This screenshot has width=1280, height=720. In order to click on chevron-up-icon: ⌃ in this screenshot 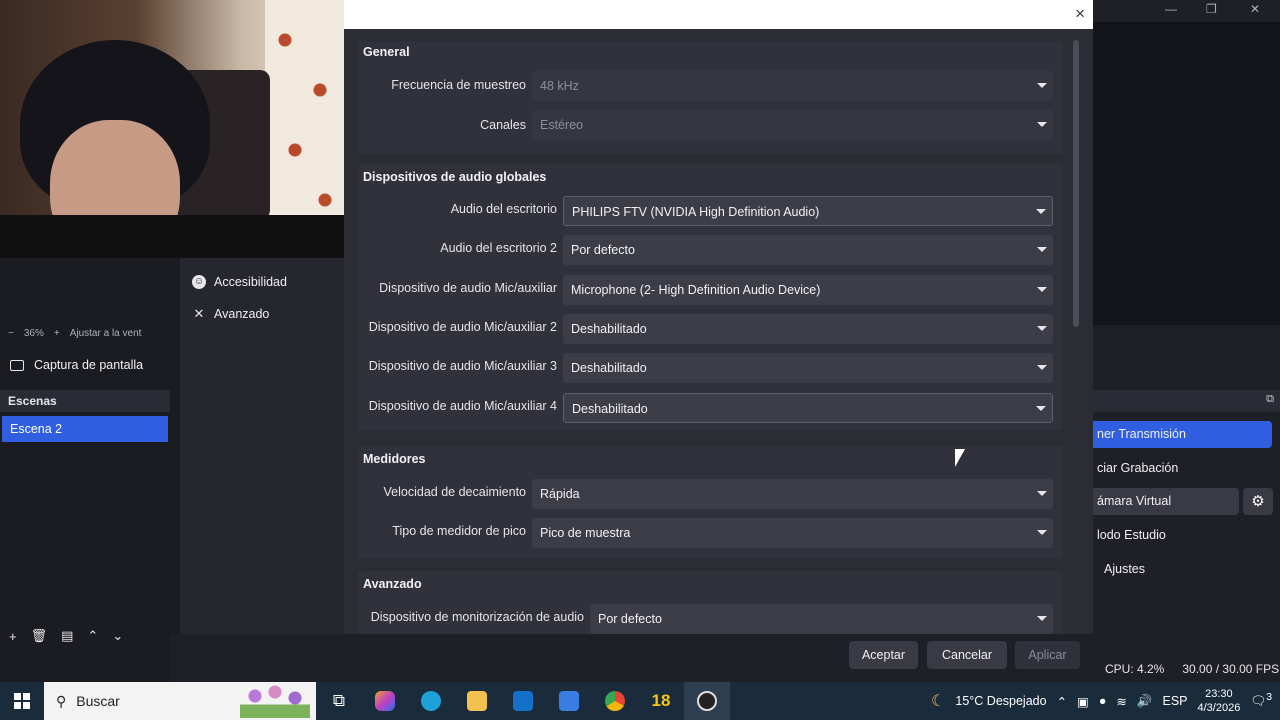, I will do `click(1062, 701)`.